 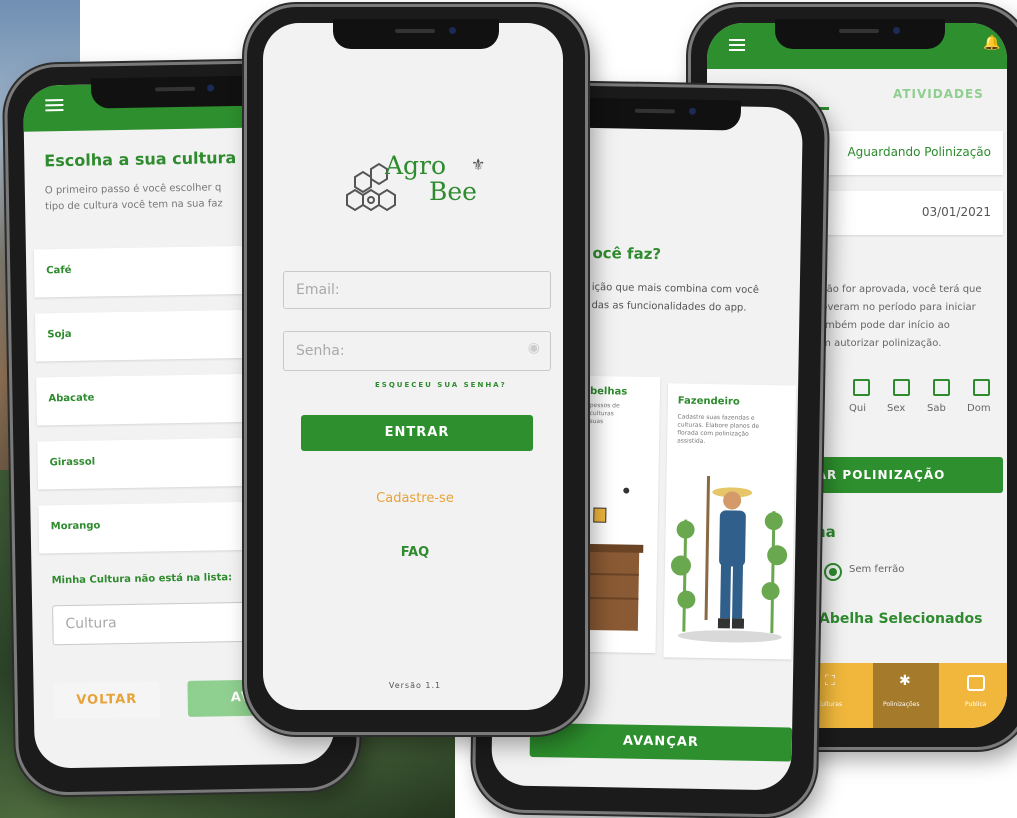 I want to click on authorize-pollination-button: ZAR POLINIZAÇÃO, so click(x=903, y=475).